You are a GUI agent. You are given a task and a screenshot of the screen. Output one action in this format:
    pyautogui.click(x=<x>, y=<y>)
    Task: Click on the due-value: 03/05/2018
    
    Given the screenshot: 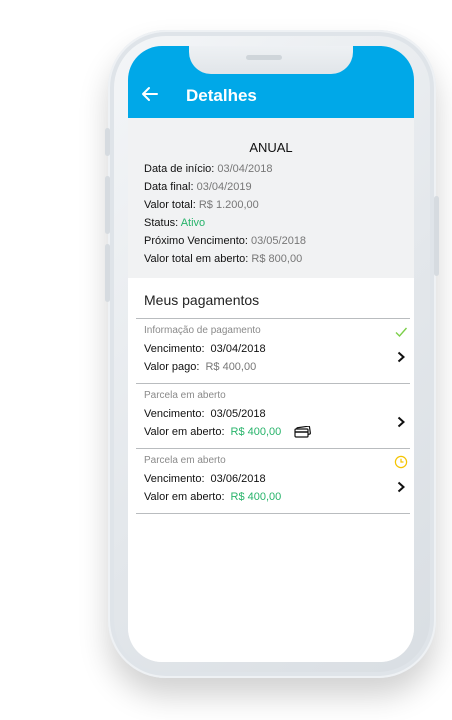 What is the action you would take?
    pyautogui.click(x=238, y=414)
    